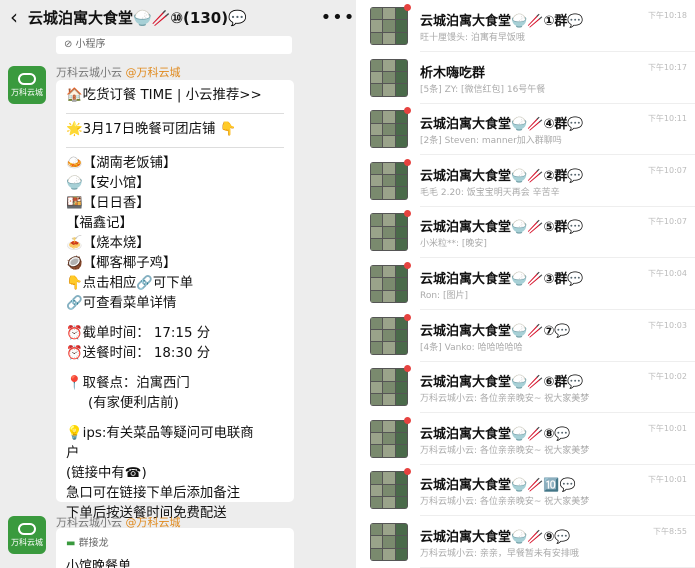 This screenshot has width=695, height=568. Describe the element at coordinates (471, 347) in the screenshot. I see `last-message: [4条] Vanko: 哈哈哈哈哈` at that location.